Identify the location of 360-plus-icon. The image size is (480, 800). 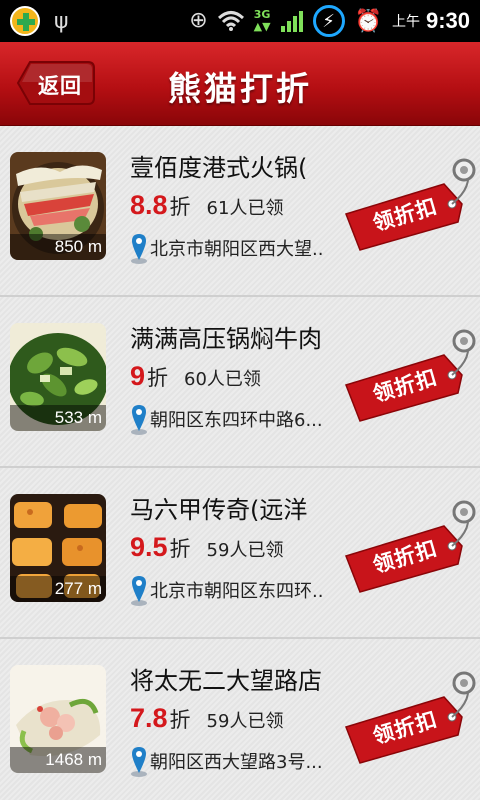
(25, 21).